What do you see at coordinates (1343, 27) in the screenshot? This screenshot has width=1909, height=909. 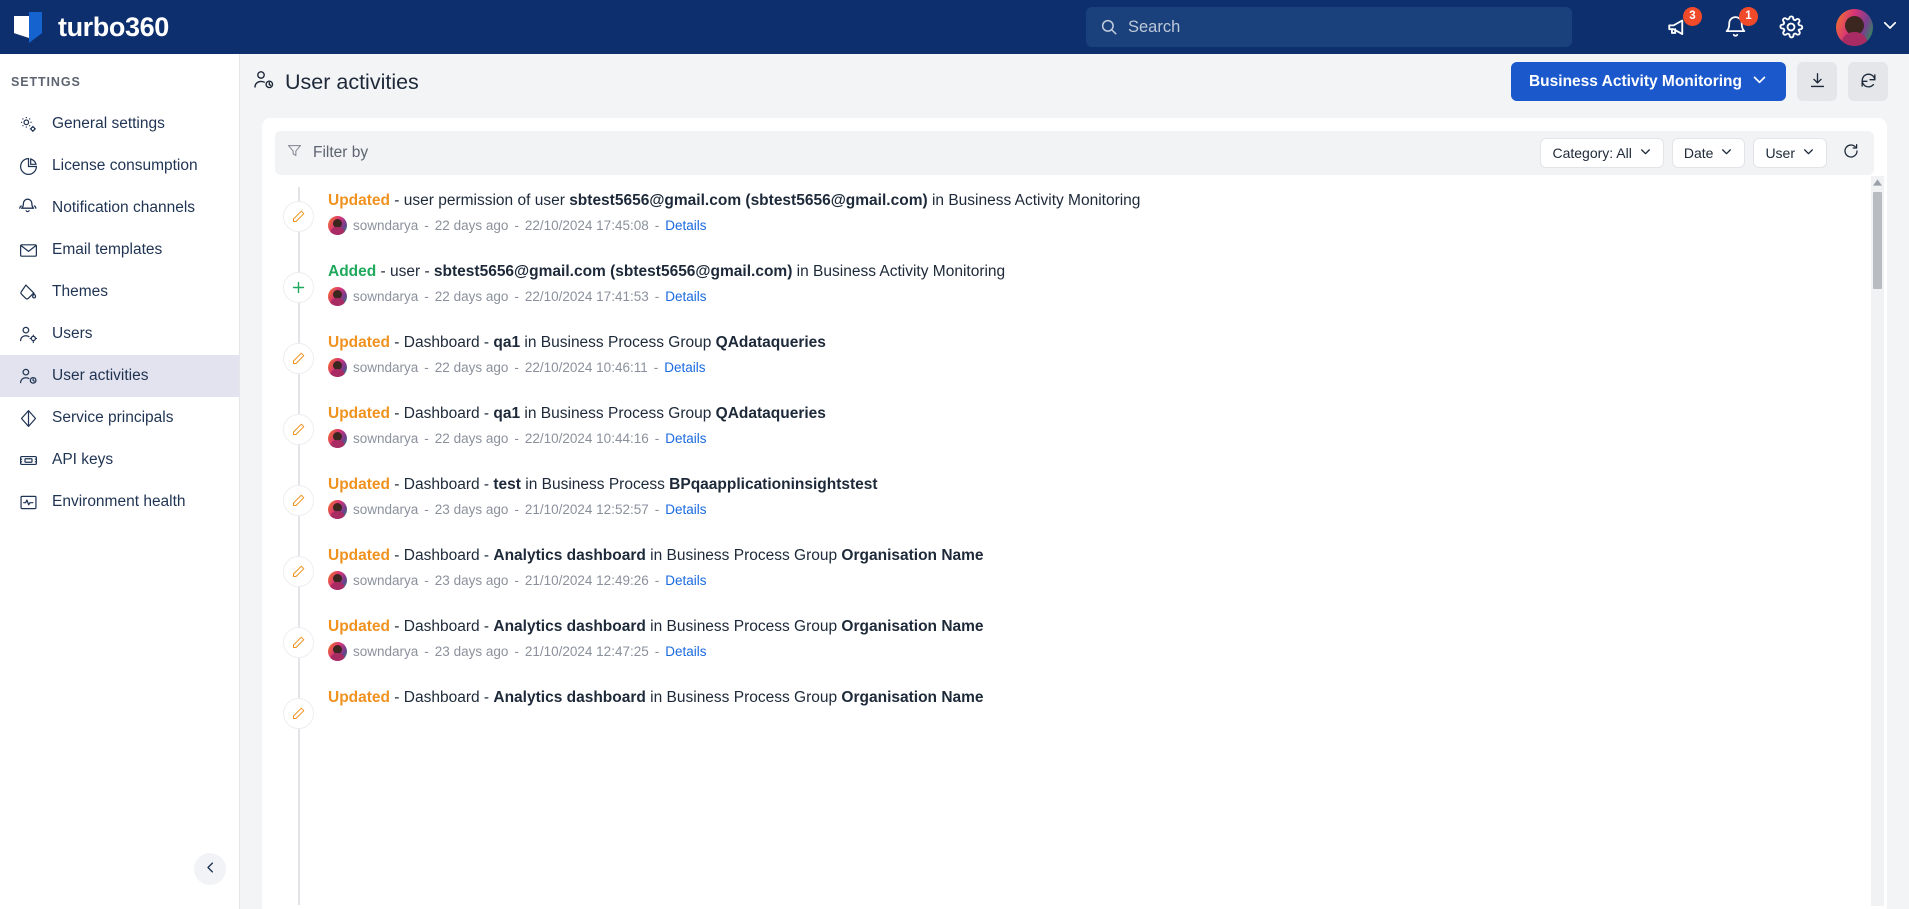 I see `search-input` at bounding box center [1343, 27].